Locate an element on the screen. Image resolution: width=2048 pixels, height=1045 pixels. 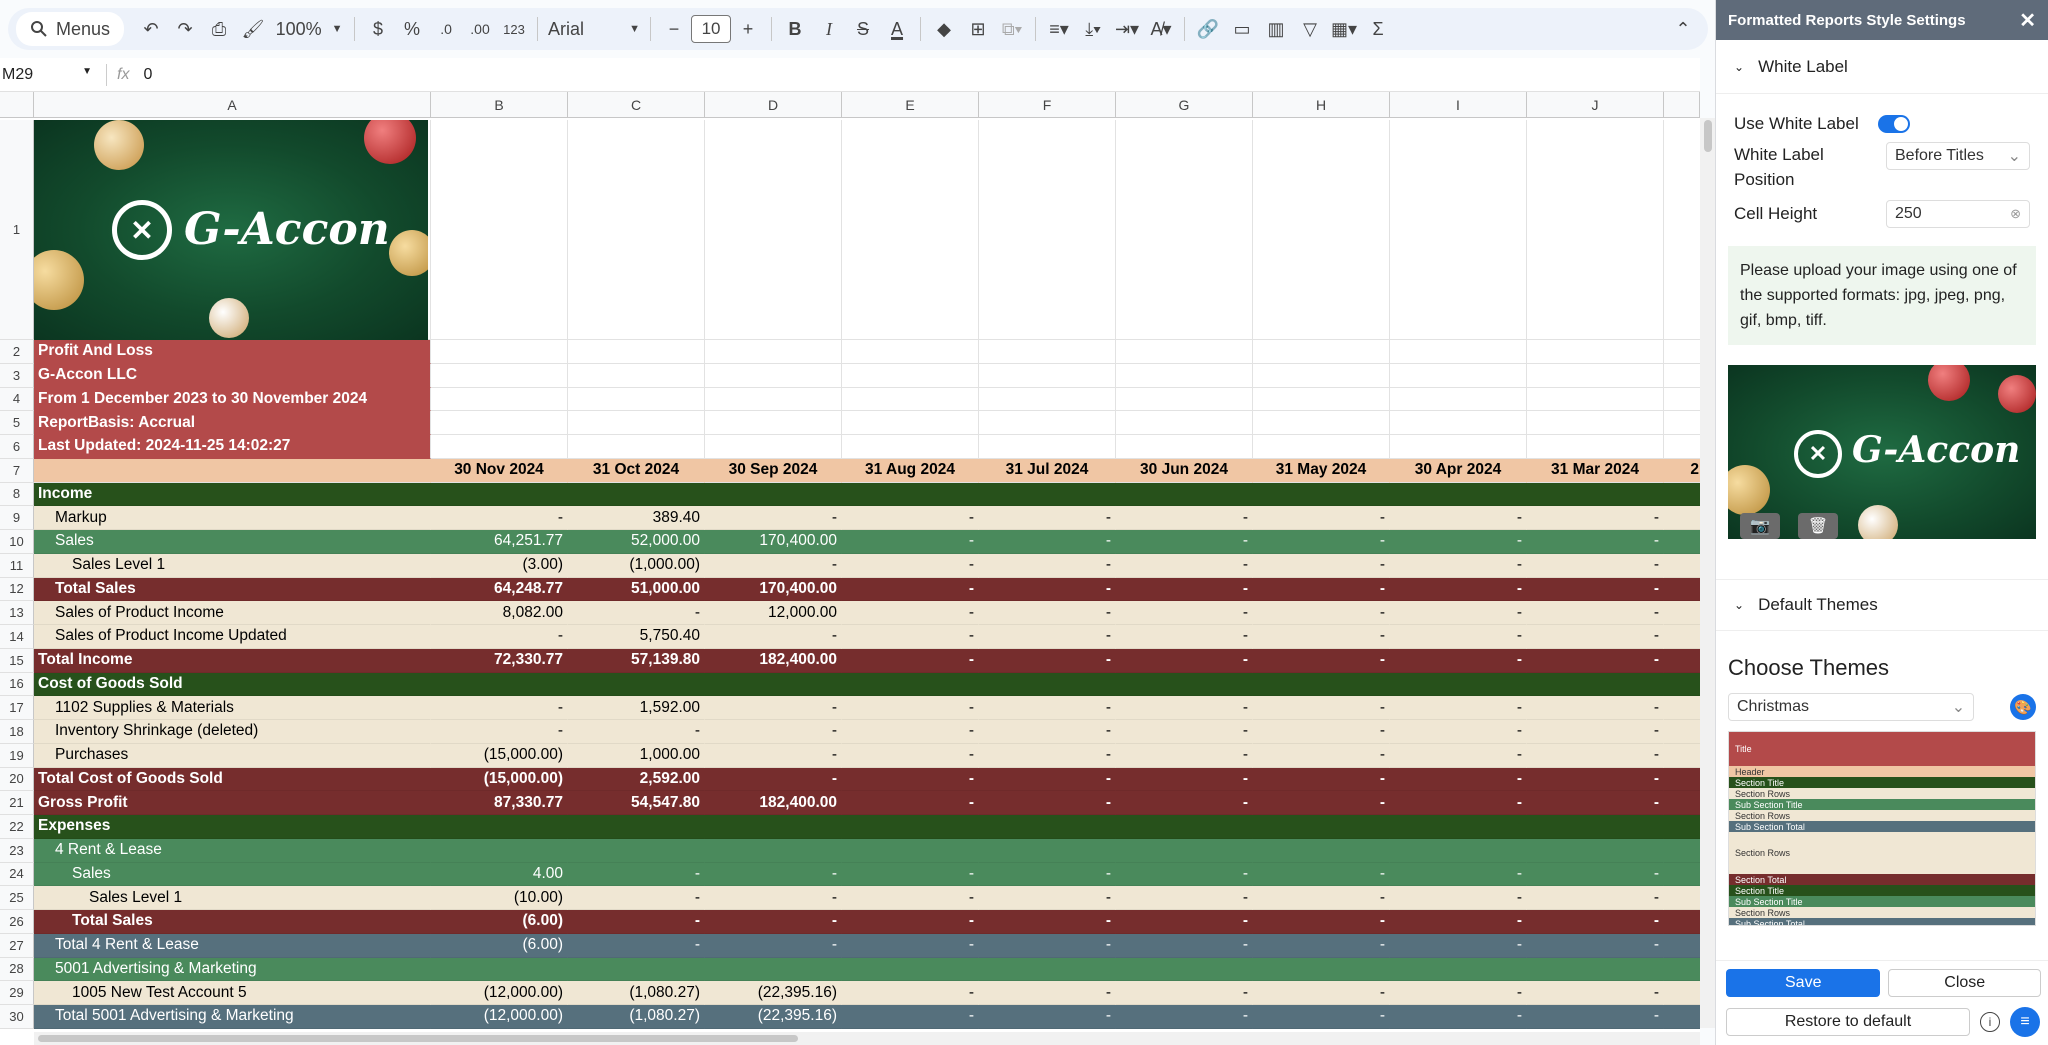
row-header: 30 is located at coordinates (17, 1017).